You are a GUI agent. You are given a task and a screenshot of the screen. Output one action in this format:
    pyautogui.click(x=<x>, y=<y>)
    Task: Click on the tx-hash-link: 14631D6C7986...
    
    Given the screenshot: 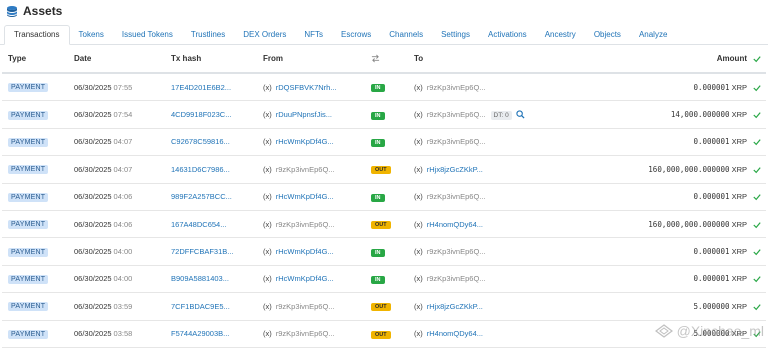 What is the action you would take?
    pyautogui.click(x=200, y=169)
    